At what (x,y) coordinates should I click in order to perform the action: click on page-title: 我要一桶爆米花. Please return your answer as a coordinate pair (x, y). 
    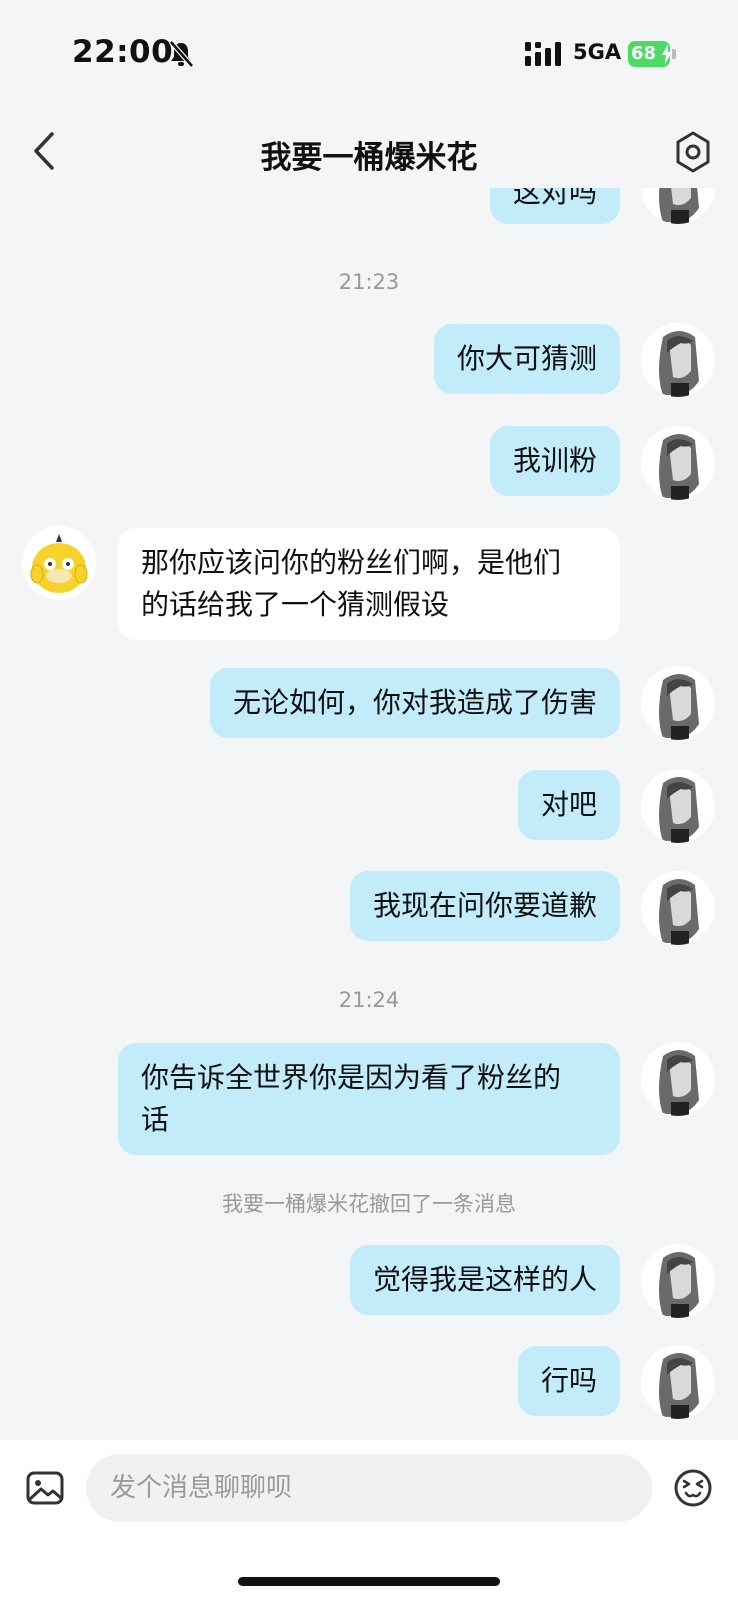
    Looking at the image, I should click on (369, 158).